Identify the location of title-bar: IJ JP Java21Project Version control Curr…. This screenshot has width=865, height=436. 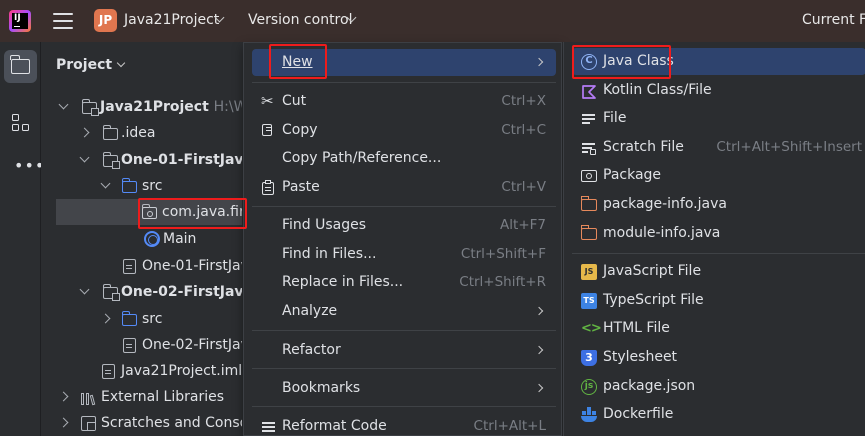
(432, 21).